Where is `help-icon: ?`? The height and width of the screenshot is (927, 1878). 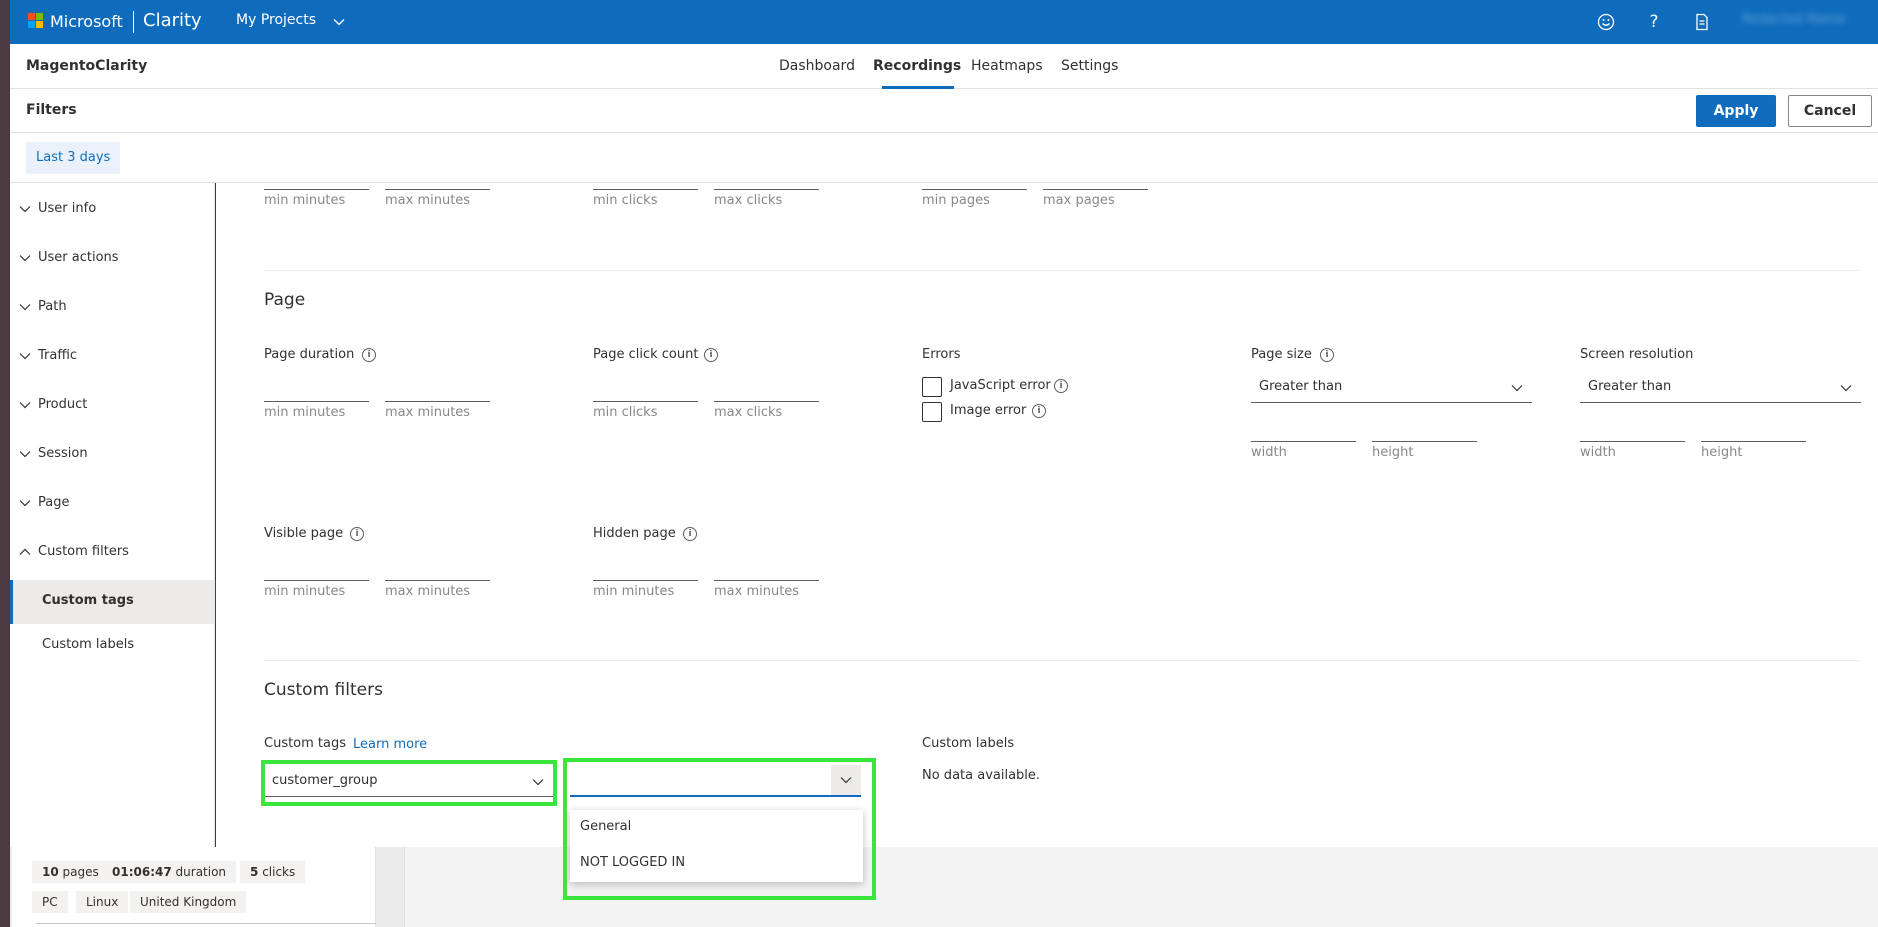
help-icon: ? is located at coordinates (1654, 22).